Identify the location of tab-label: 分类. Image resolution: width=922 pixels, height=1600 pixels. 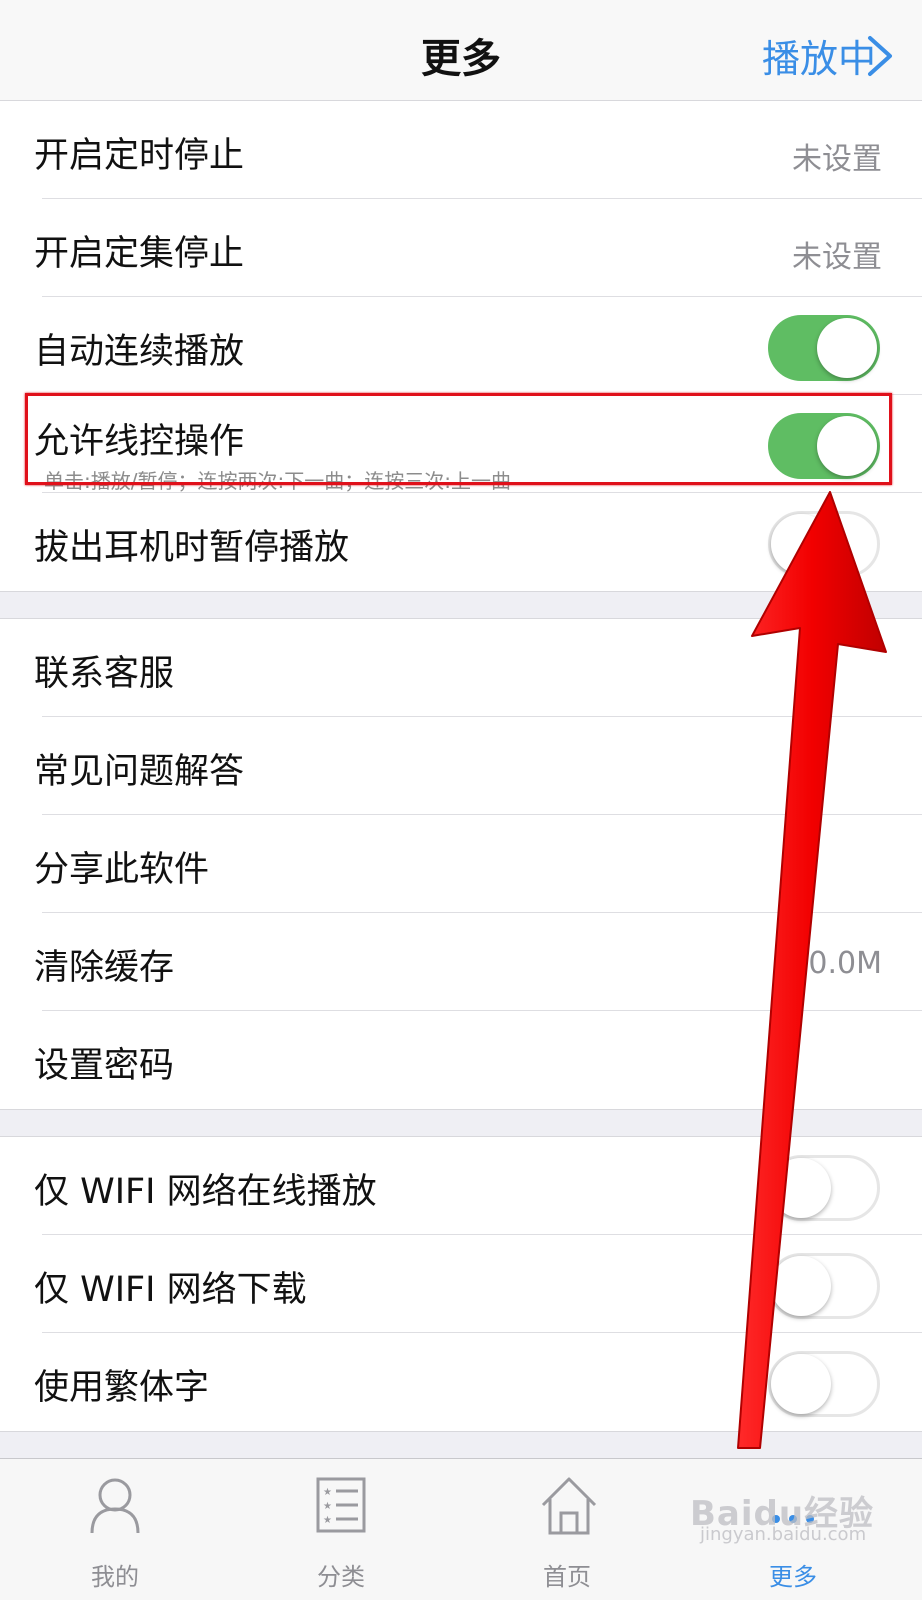
(341, 1577).